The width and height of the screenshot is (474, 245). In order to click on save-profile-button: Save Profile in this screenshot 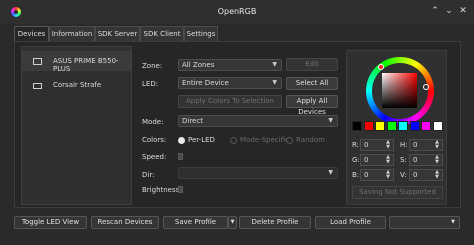, I will do `click(195, 222)`.